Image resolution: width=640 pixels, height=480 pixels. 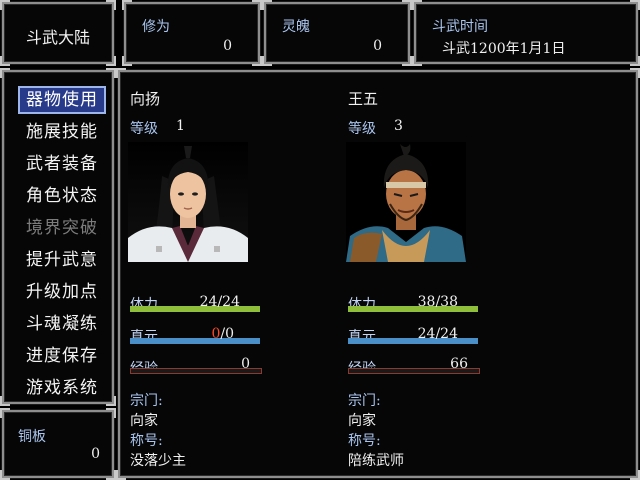 What do you see at coordinates (192, 33) in the screenshot?
I see `cultivation-panel: 修为 0` at bounding box center [192, 33].